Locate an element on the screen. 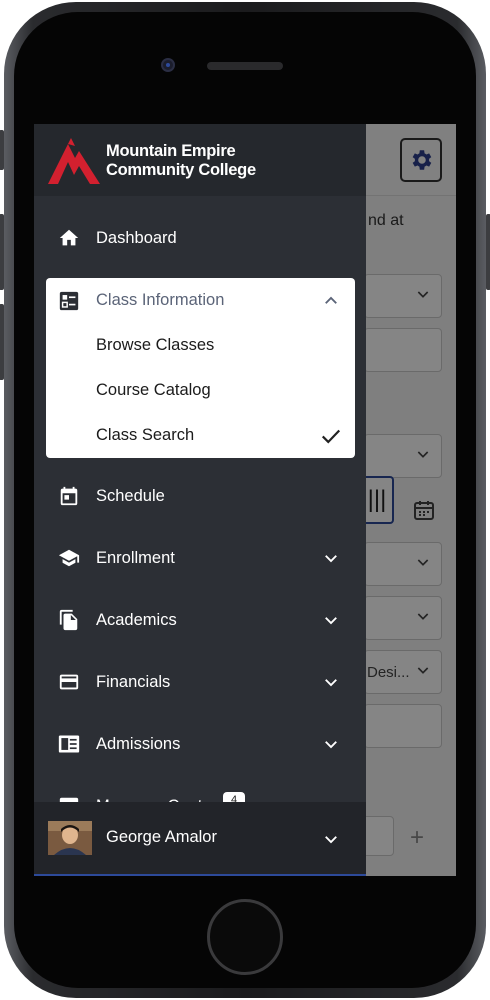 This screenshot has height=1000, width=490. nav-label-schedule: Schedule is located at coordinates (130, 495).